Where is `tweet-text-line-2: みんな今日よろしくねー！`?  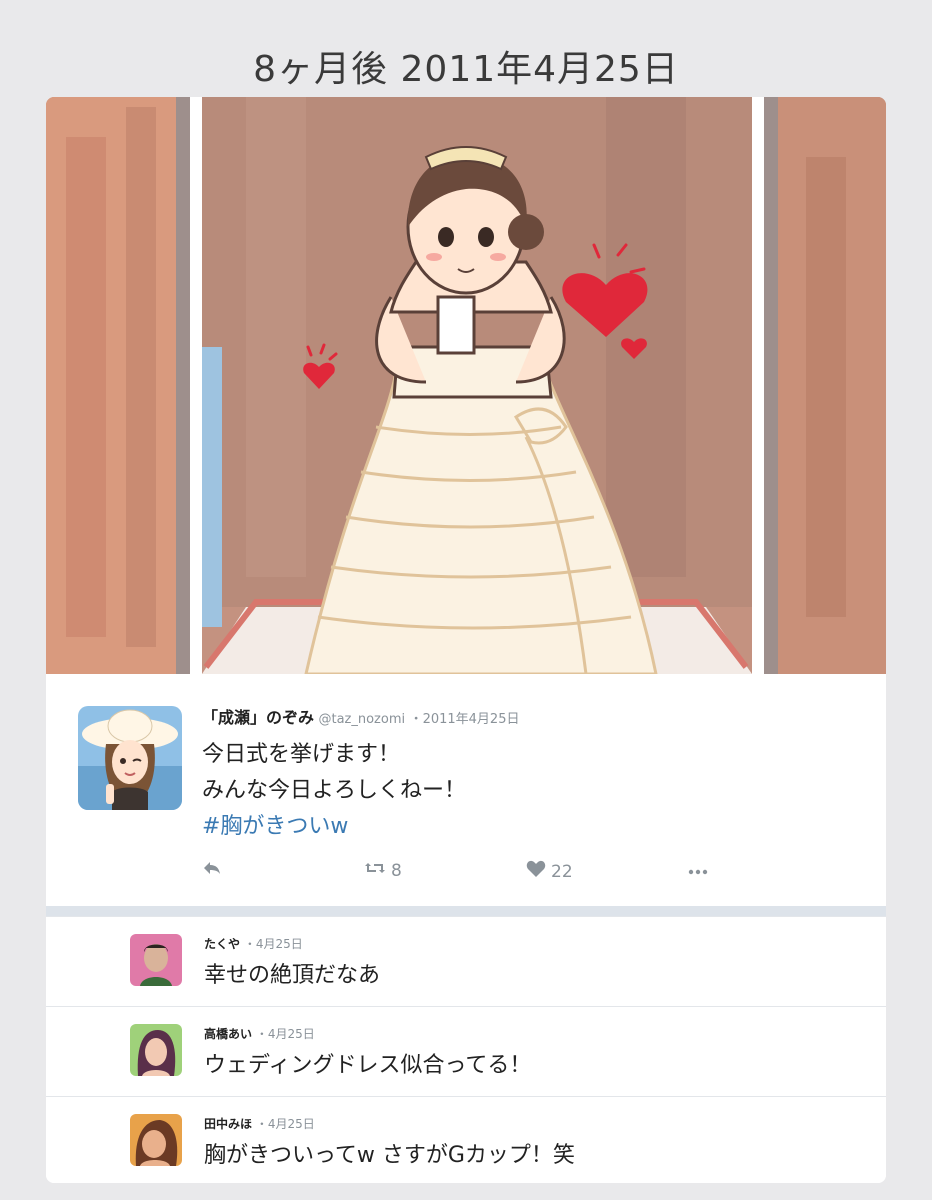 tweet-text-line-2: みんな今日よろしくねー！ is located at coordinates (334, 790).